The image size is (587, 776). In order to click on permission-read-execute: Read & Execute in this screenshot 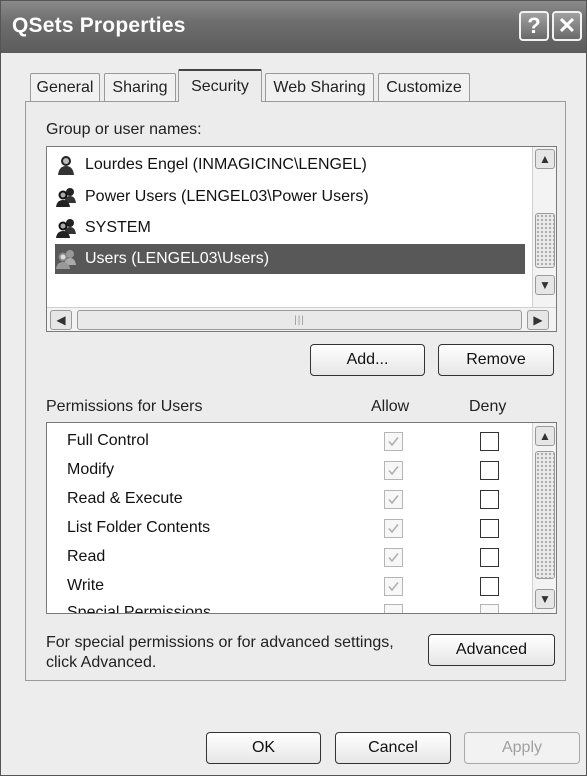, I will do `click(125, 498)`.